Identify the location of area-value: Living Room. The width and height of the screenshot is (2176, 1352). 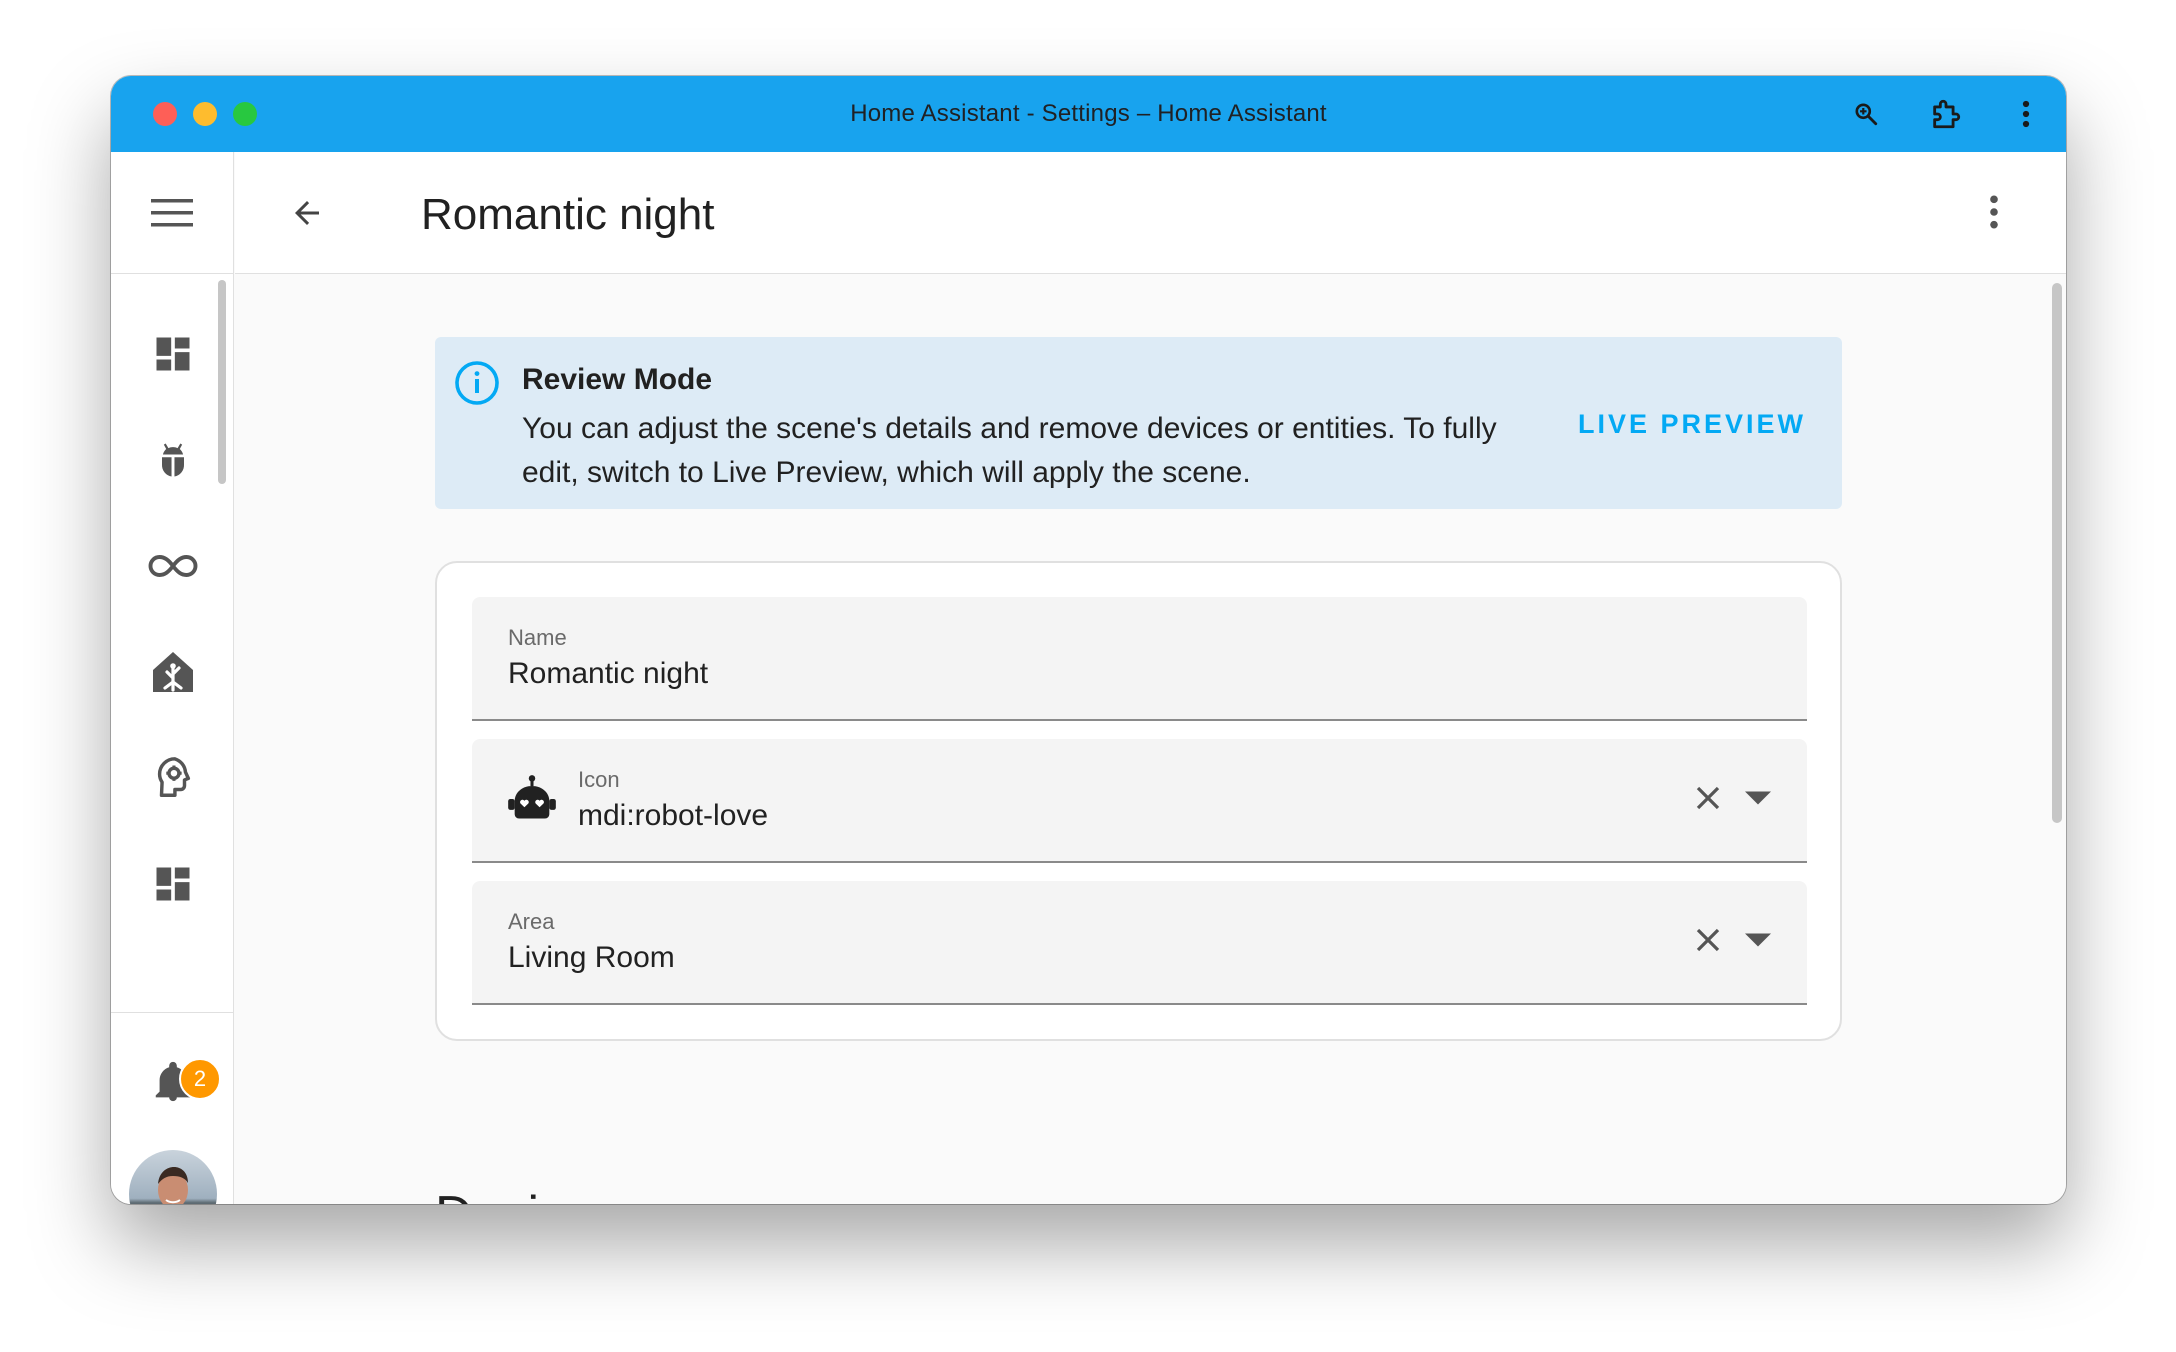
(591, 957).